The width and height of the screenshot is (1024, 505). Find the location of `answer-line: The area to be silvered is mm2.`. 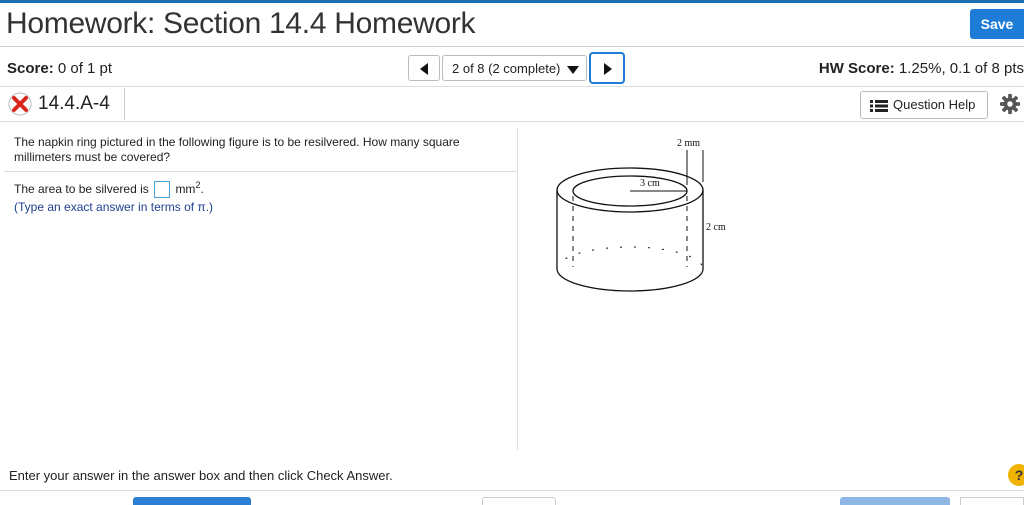

answer-line: The area to be silvered is mm2. is located at coordinates (109, 189).